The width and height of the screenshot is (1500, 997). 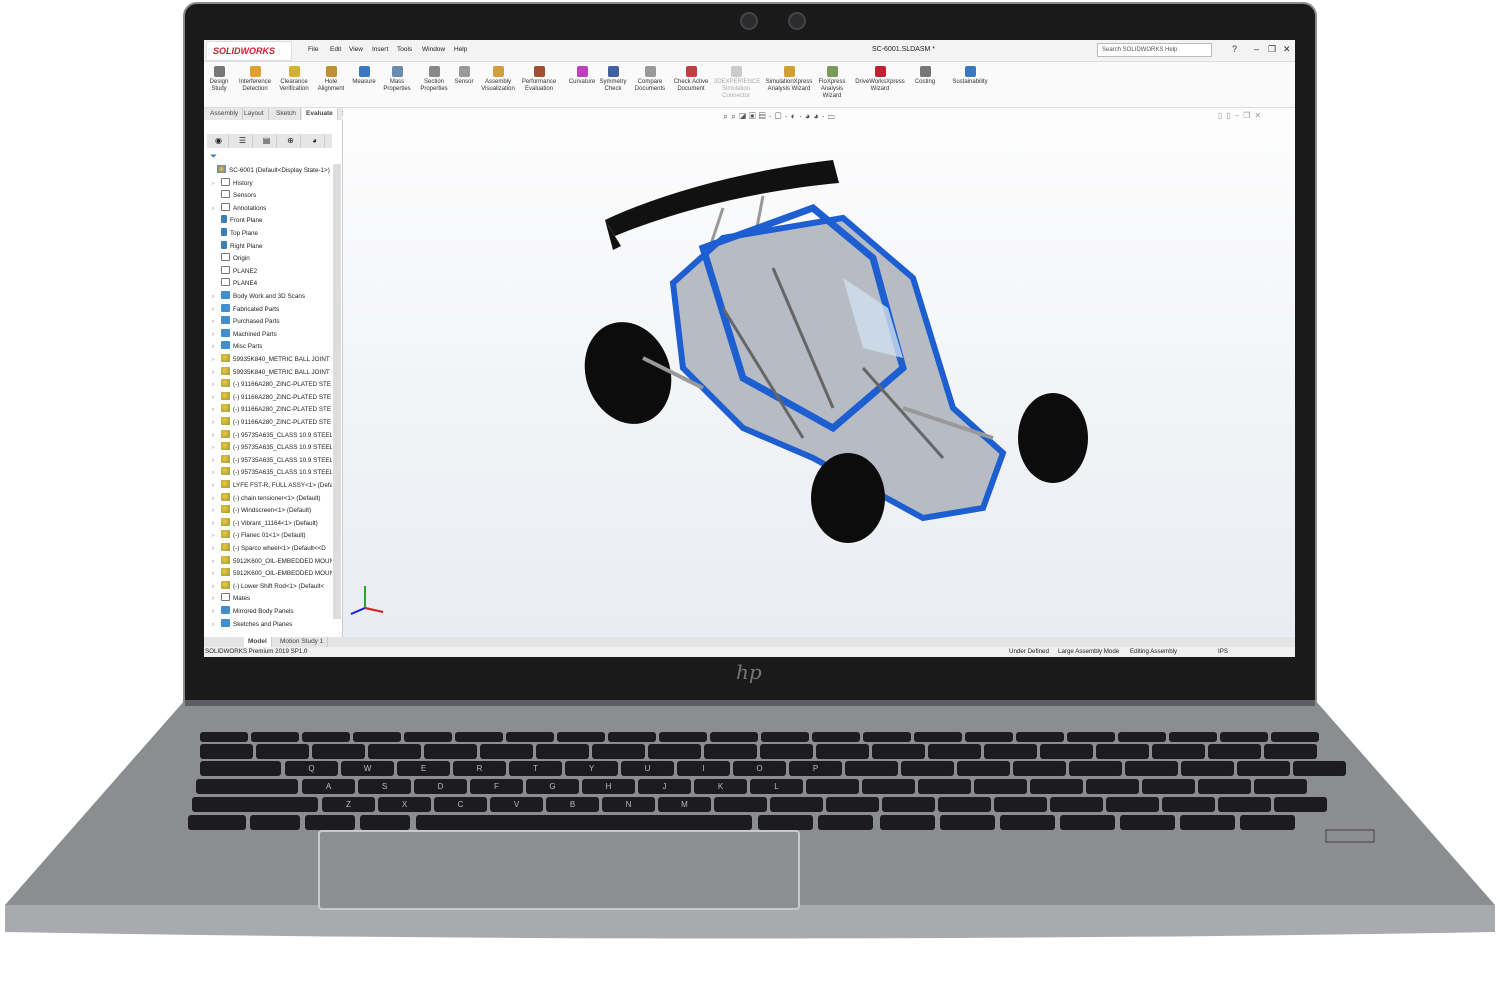 What do you see at coordinates (270, 511) in the screenshot?
I see `tree-item: › (-) Windscreen<1> (Default)` at bounding box center [270, 511].